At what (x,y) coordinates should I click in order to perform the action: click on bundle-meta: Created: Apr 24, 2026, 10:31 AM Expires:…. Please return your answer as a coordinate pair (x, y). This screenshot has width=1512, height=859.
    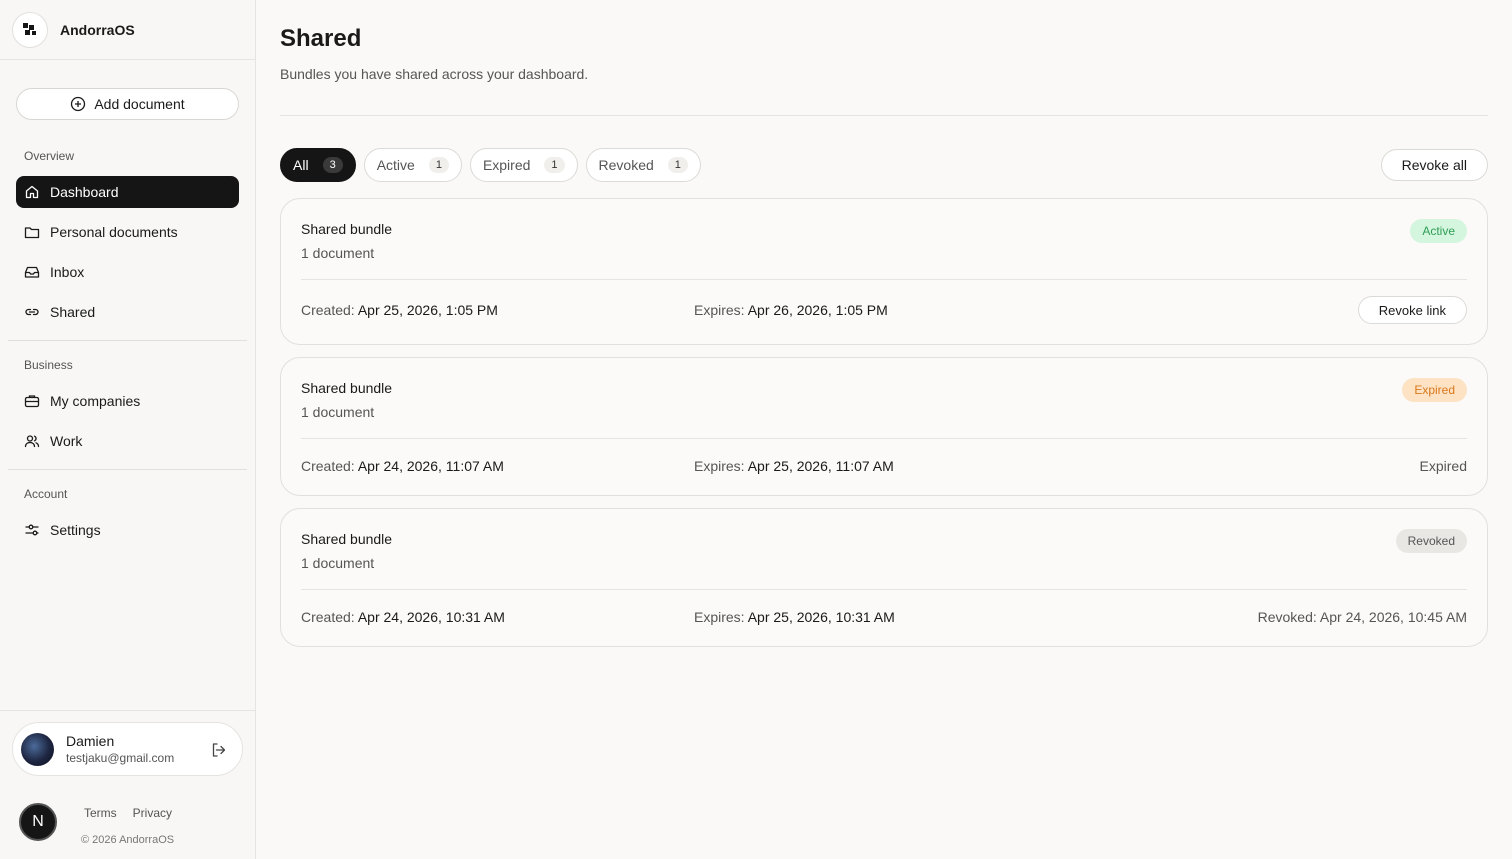
    Looking at the image, I should click on (884, 617).